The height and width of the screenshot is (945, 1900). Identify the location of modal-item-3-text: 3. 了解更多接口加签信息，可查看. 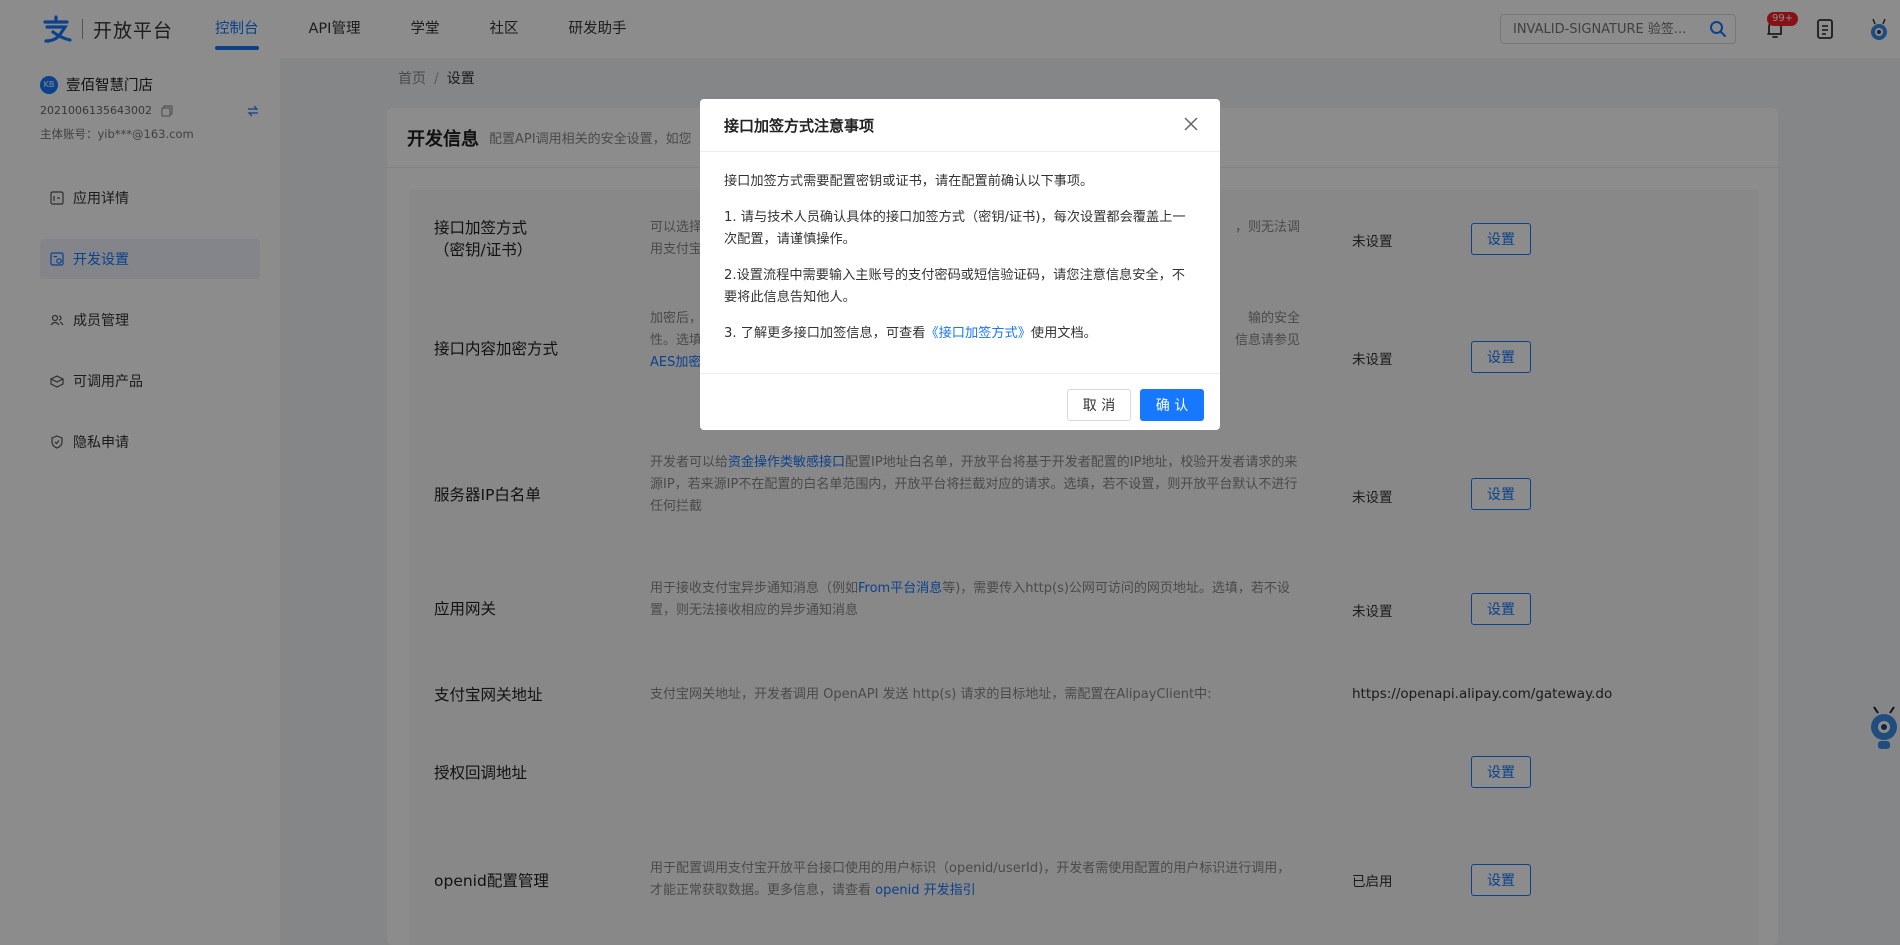
(825, 333).